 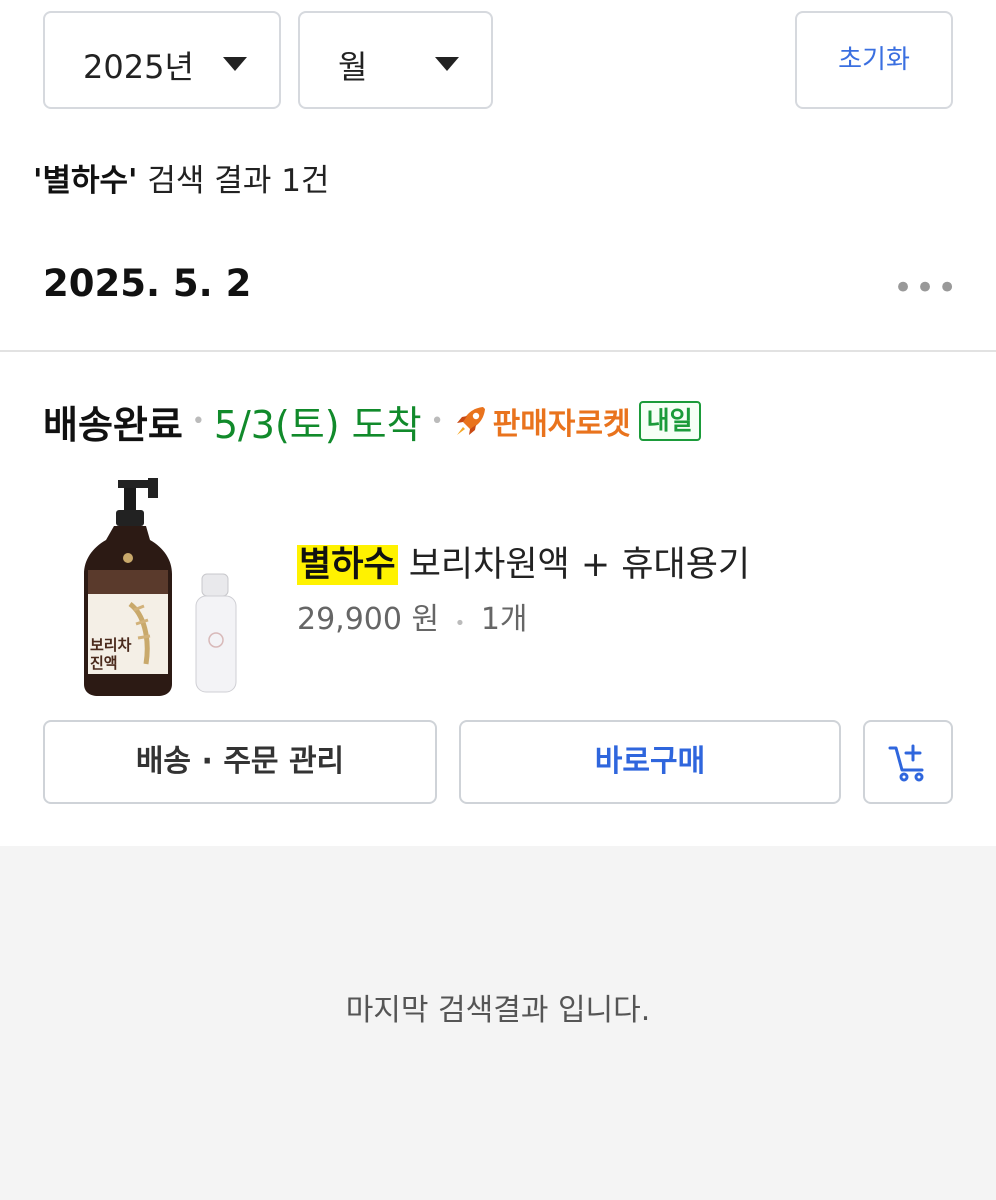 I want to click on seller-rocket-label: 판매자로켓, so click(x=561, y=424).